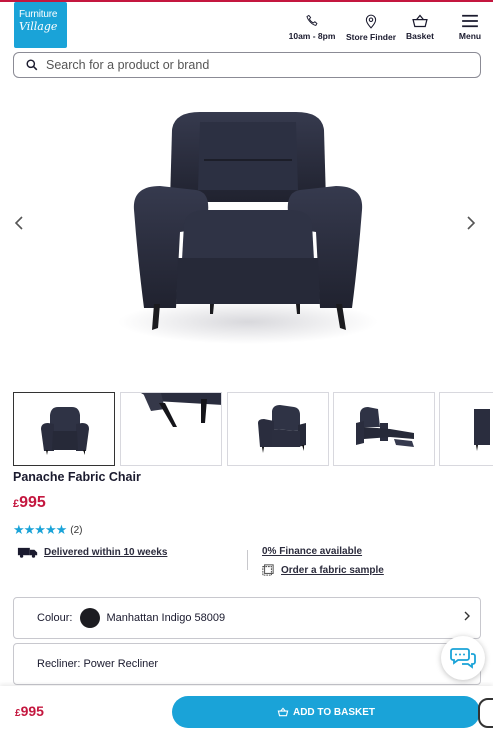  I want to click on search-icon, so click(32, 65).